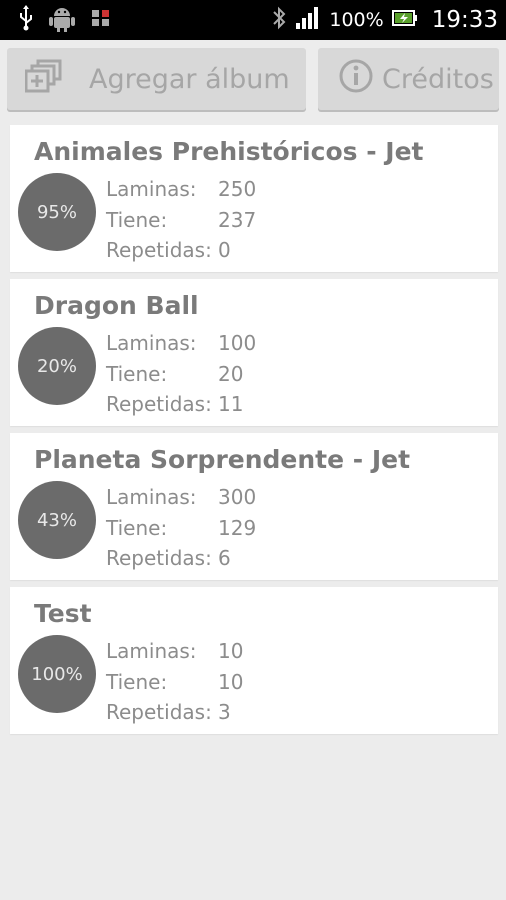 The image size is (506, 900). I want to click on info-icon, so click(356, 79).